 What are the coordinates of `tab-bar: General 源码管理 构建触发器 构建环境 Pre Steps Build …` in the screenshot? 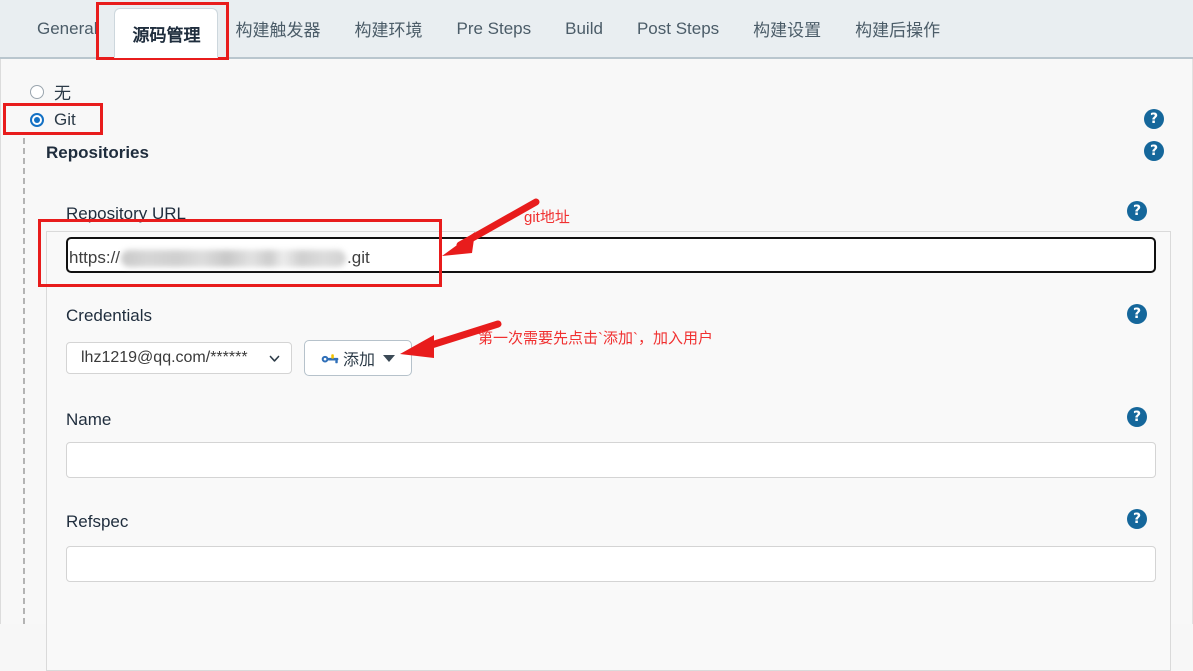 It's located at (596, 29).